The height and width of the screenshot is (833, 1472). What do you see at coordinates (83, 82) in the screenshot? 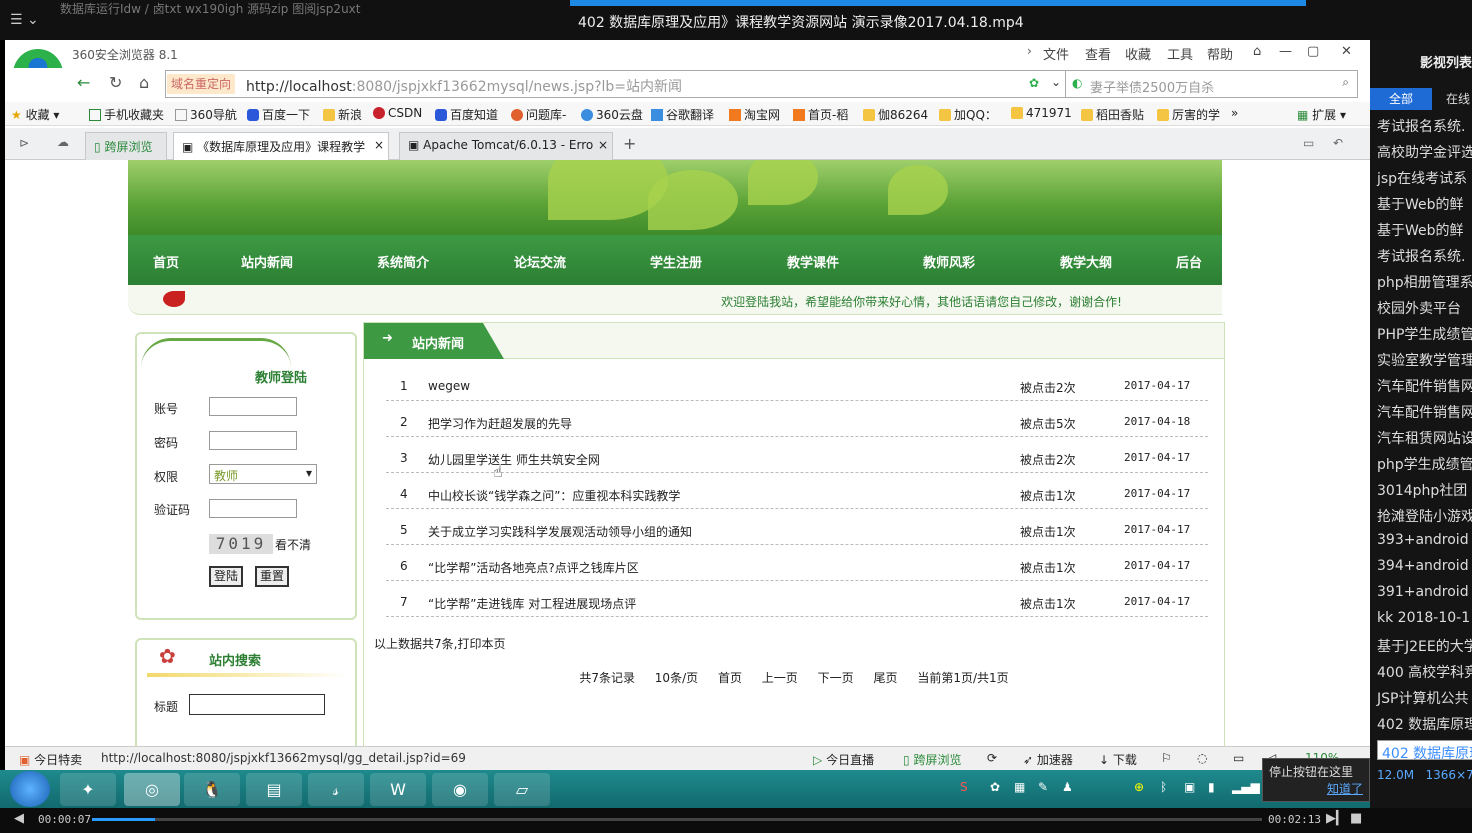
I see `back-icon: ←` at bounding box center [83, 82].